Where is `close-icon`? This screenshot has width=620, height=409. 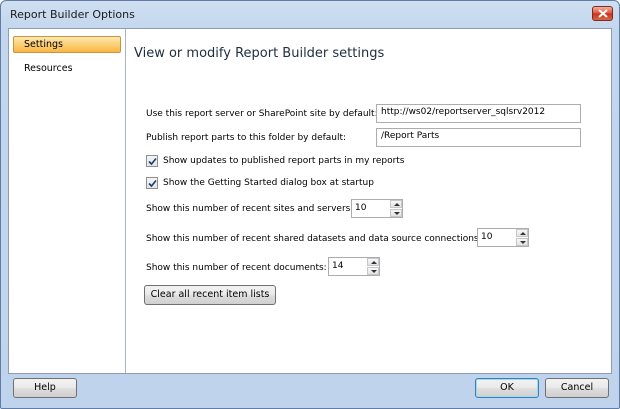 close-icon is located at coordinates (603, 13).